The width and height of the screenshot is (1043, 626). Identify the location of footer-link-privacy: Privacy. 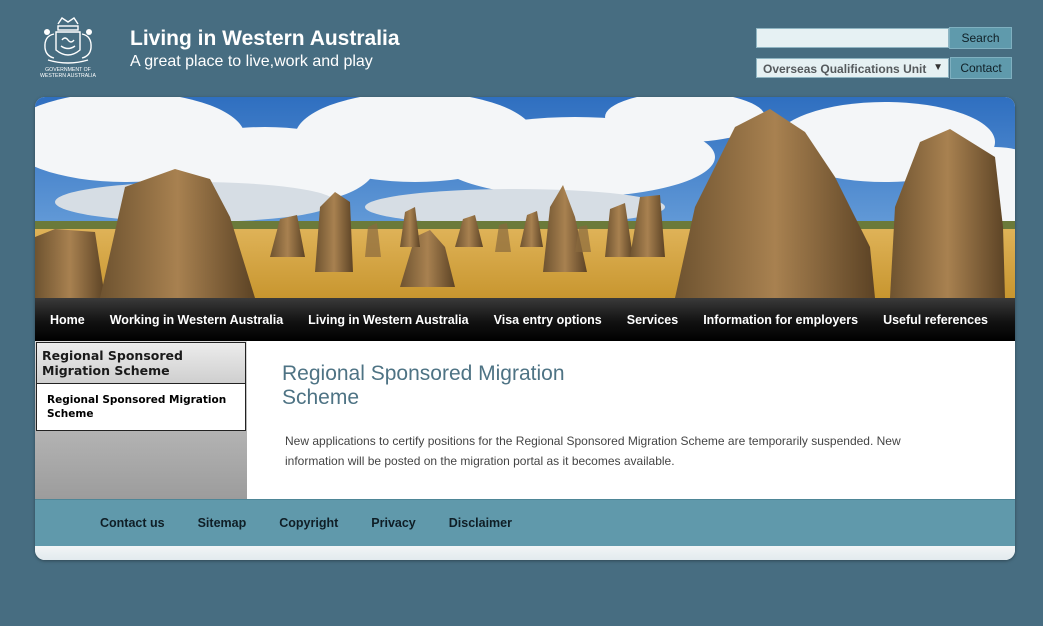
(393, 523).